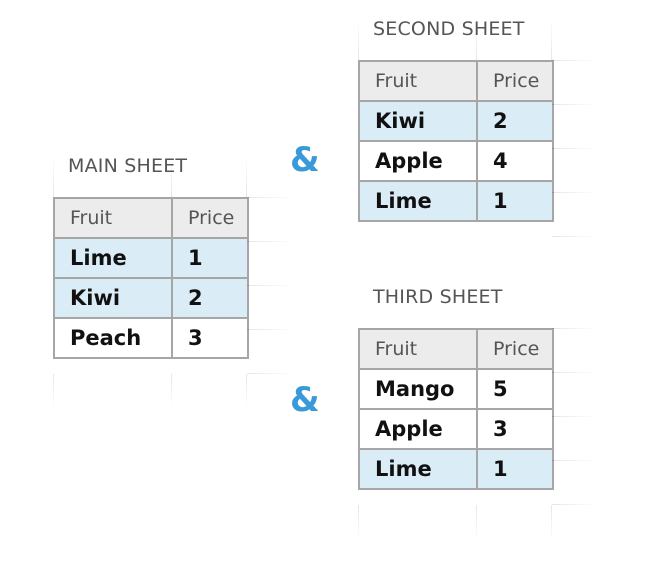 The width and height of the screenshot is (650, 568). I want to click on table-row: Apple 3, so click(456, 429).